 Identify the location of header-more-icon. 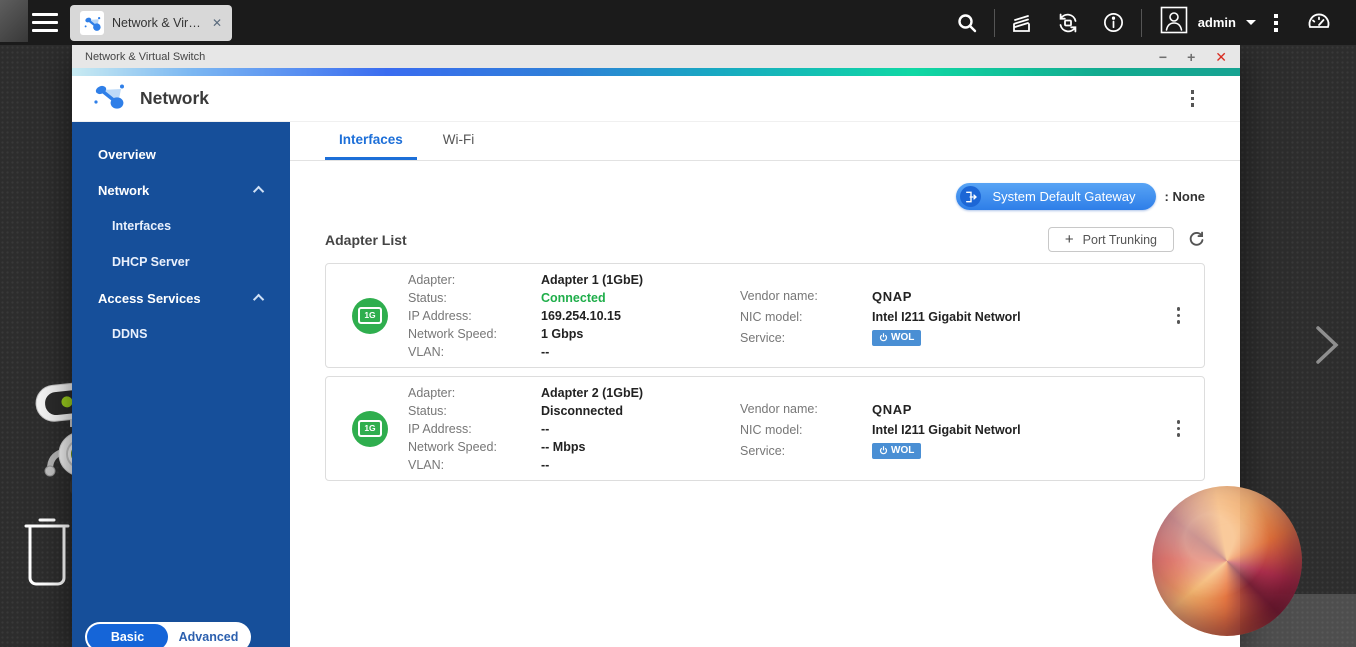
(1193, 98).